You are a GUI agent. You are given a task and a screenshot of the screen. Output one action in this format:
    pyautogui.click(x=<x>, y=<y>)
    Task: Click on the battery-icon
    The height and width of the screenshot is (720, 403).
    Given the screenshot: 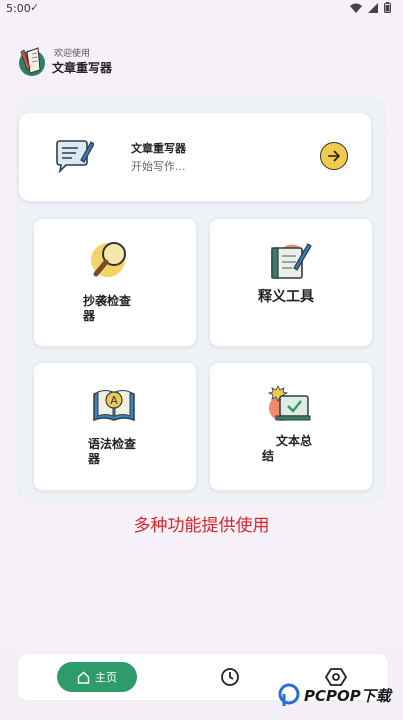 What is the action you would take?
    pyautogui.click(x=387, y=7)
    